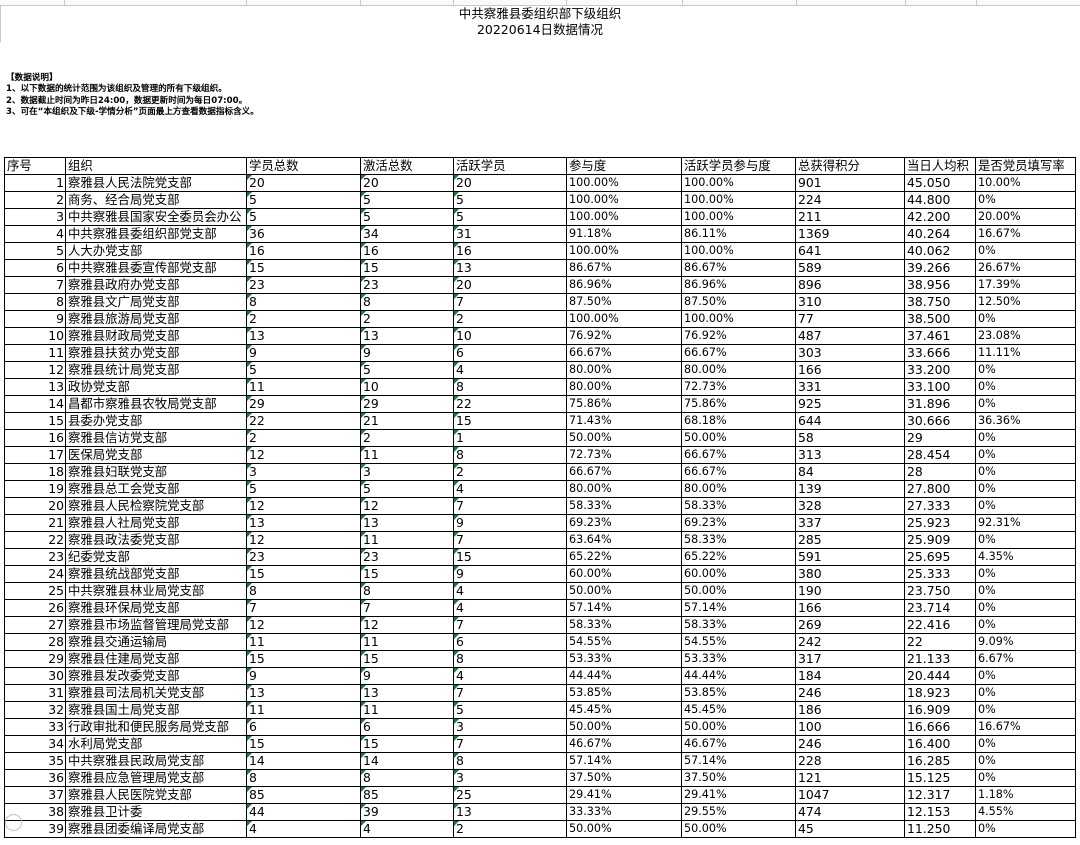 The width and height of the screenshot is (1080, 845). What do you see at coordinates (850, 574) in the screenshot?
I see `table-cell: 380` at bounding box center [850, 574].